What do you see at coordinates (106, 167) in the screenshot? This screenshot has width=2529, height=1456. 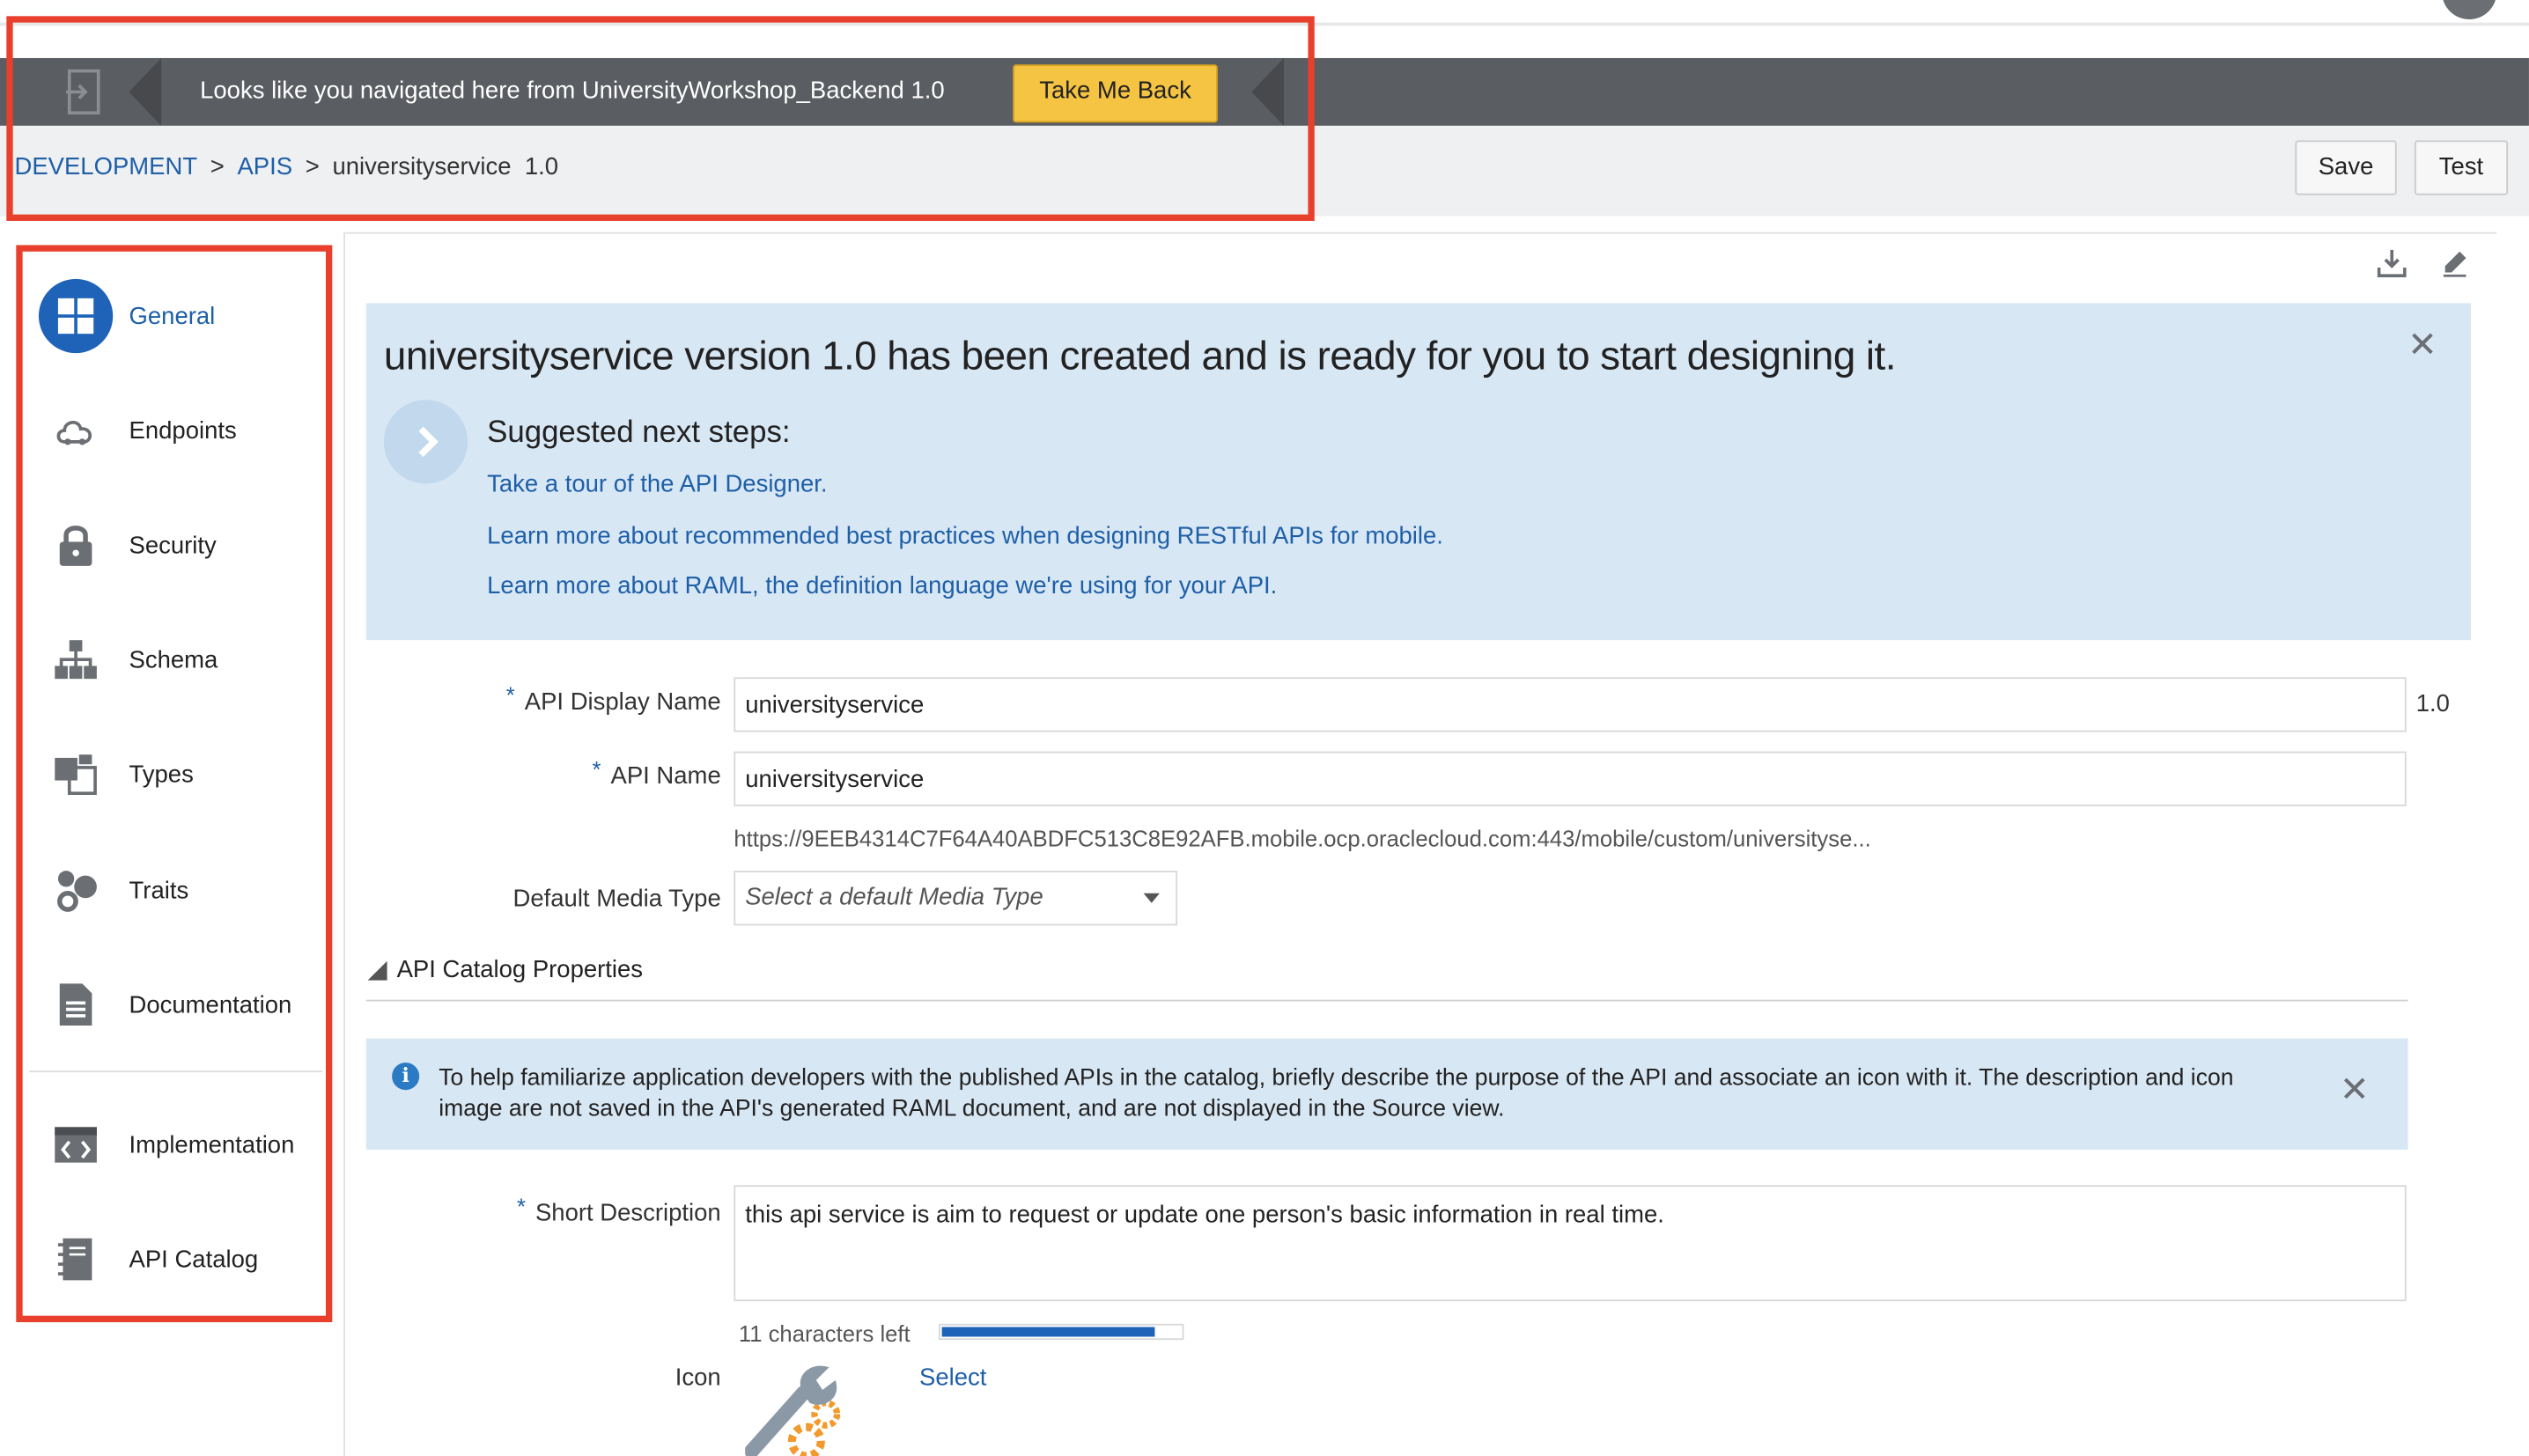 I see `breadcrumb-development: DEVELOPMENT` at bounding box center [106, 167].